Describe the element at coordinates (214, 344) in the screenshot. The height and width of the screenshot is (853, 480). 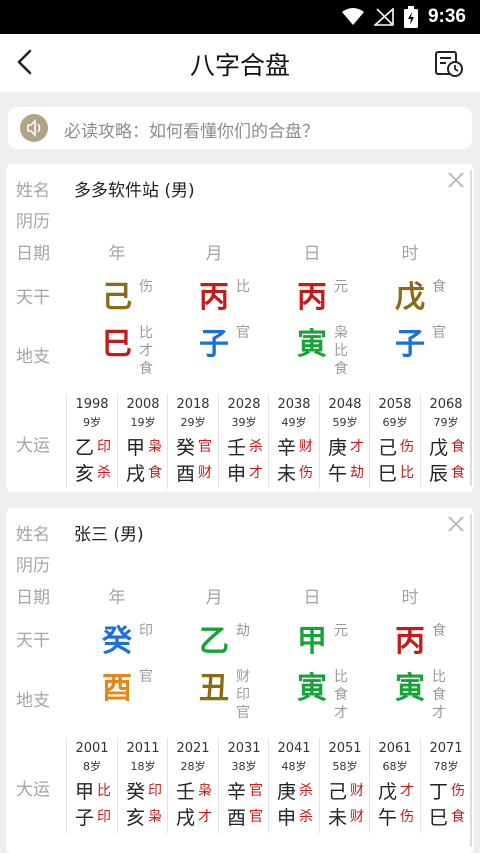
I see `earth-branch-char: 子` at that location.